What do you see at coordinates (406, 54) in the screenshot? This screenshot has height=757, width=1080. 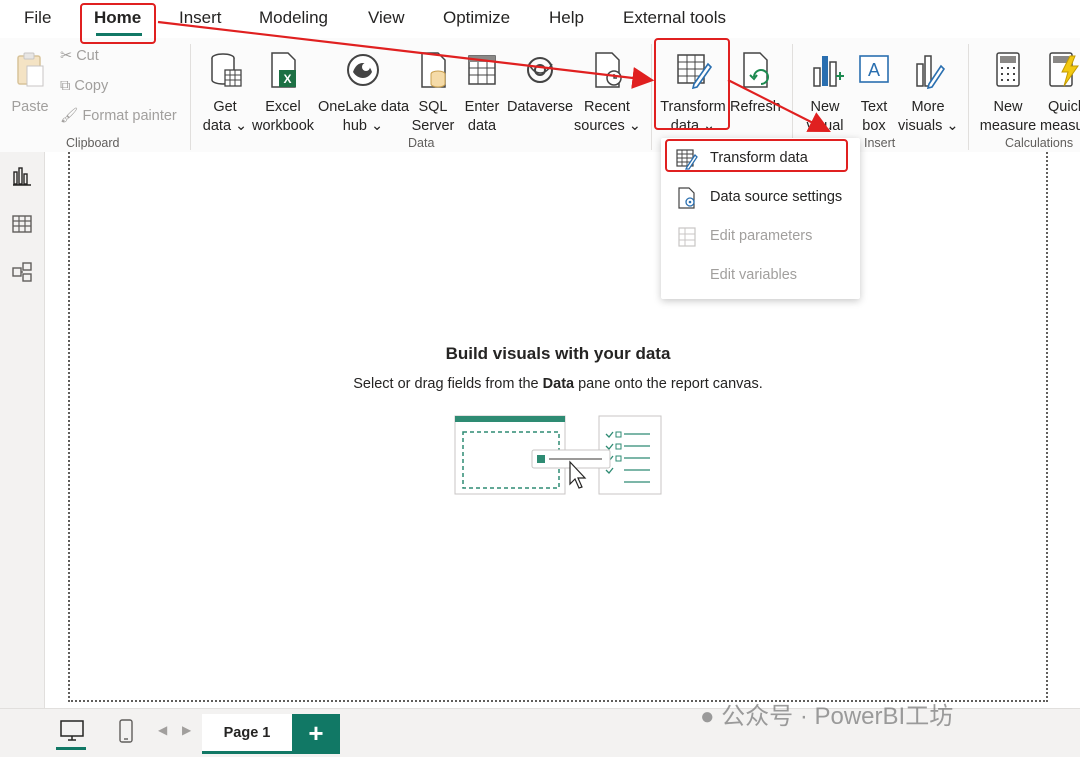 I see `arrow-home-to-transform` at bounding box center [406, 54].